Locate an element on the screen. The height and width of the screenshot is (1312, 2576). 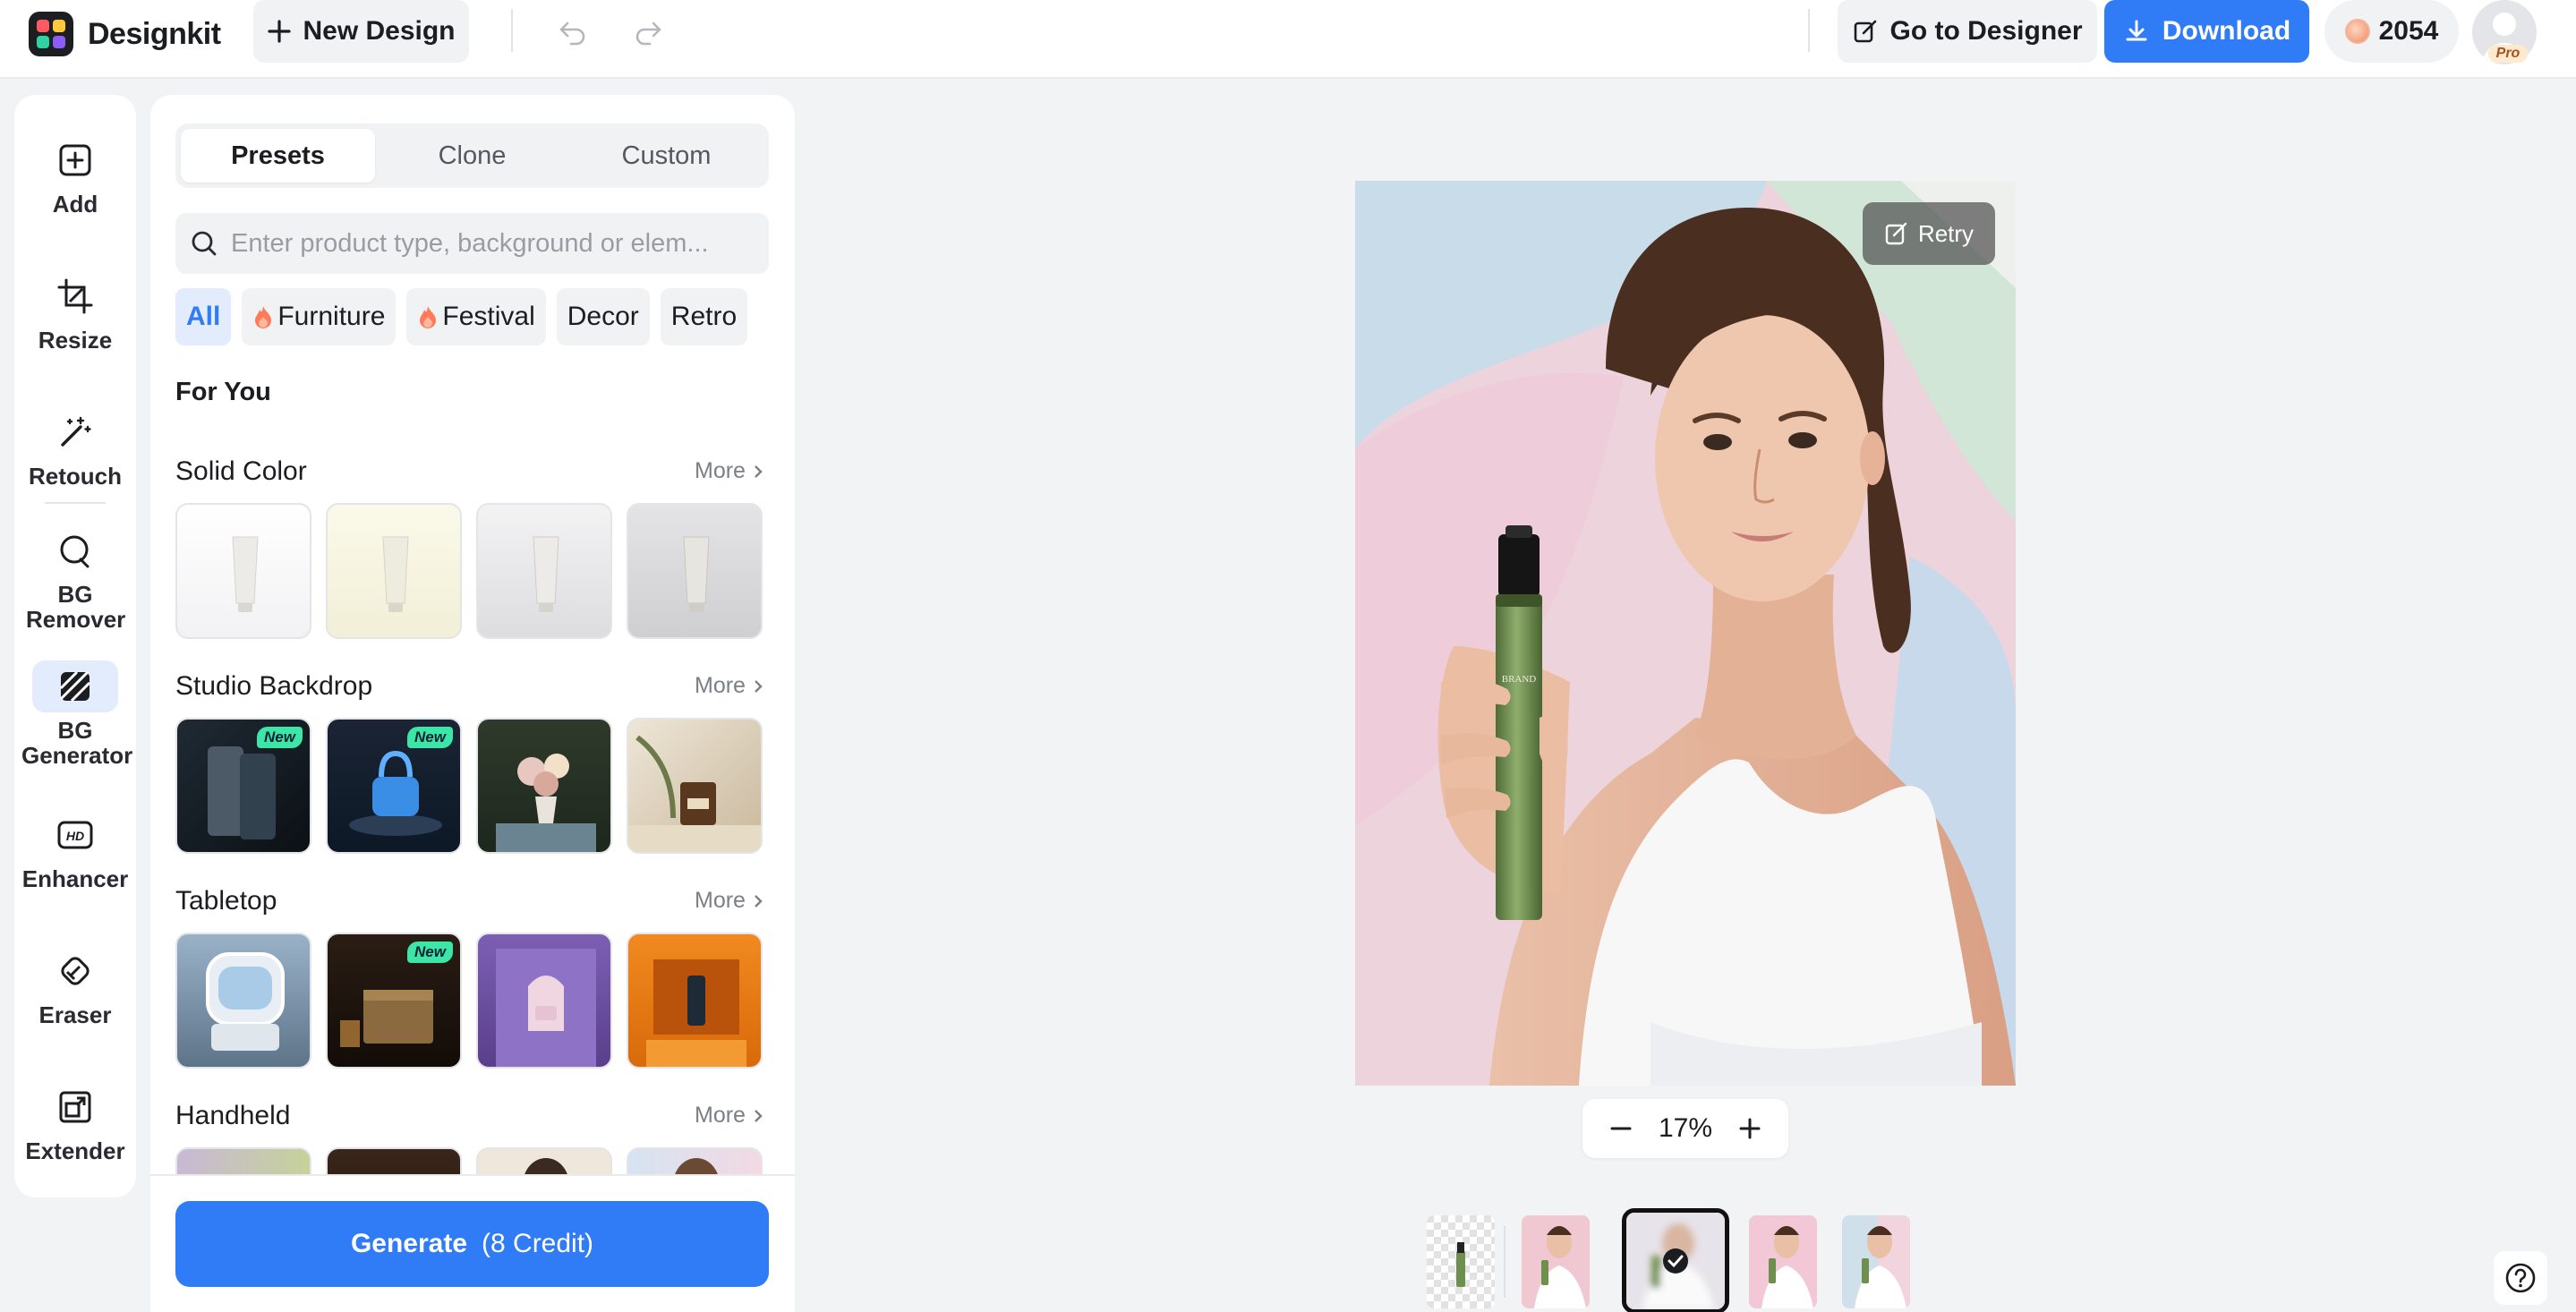
tool-resize: Resize is located at coordinates (75, 311).